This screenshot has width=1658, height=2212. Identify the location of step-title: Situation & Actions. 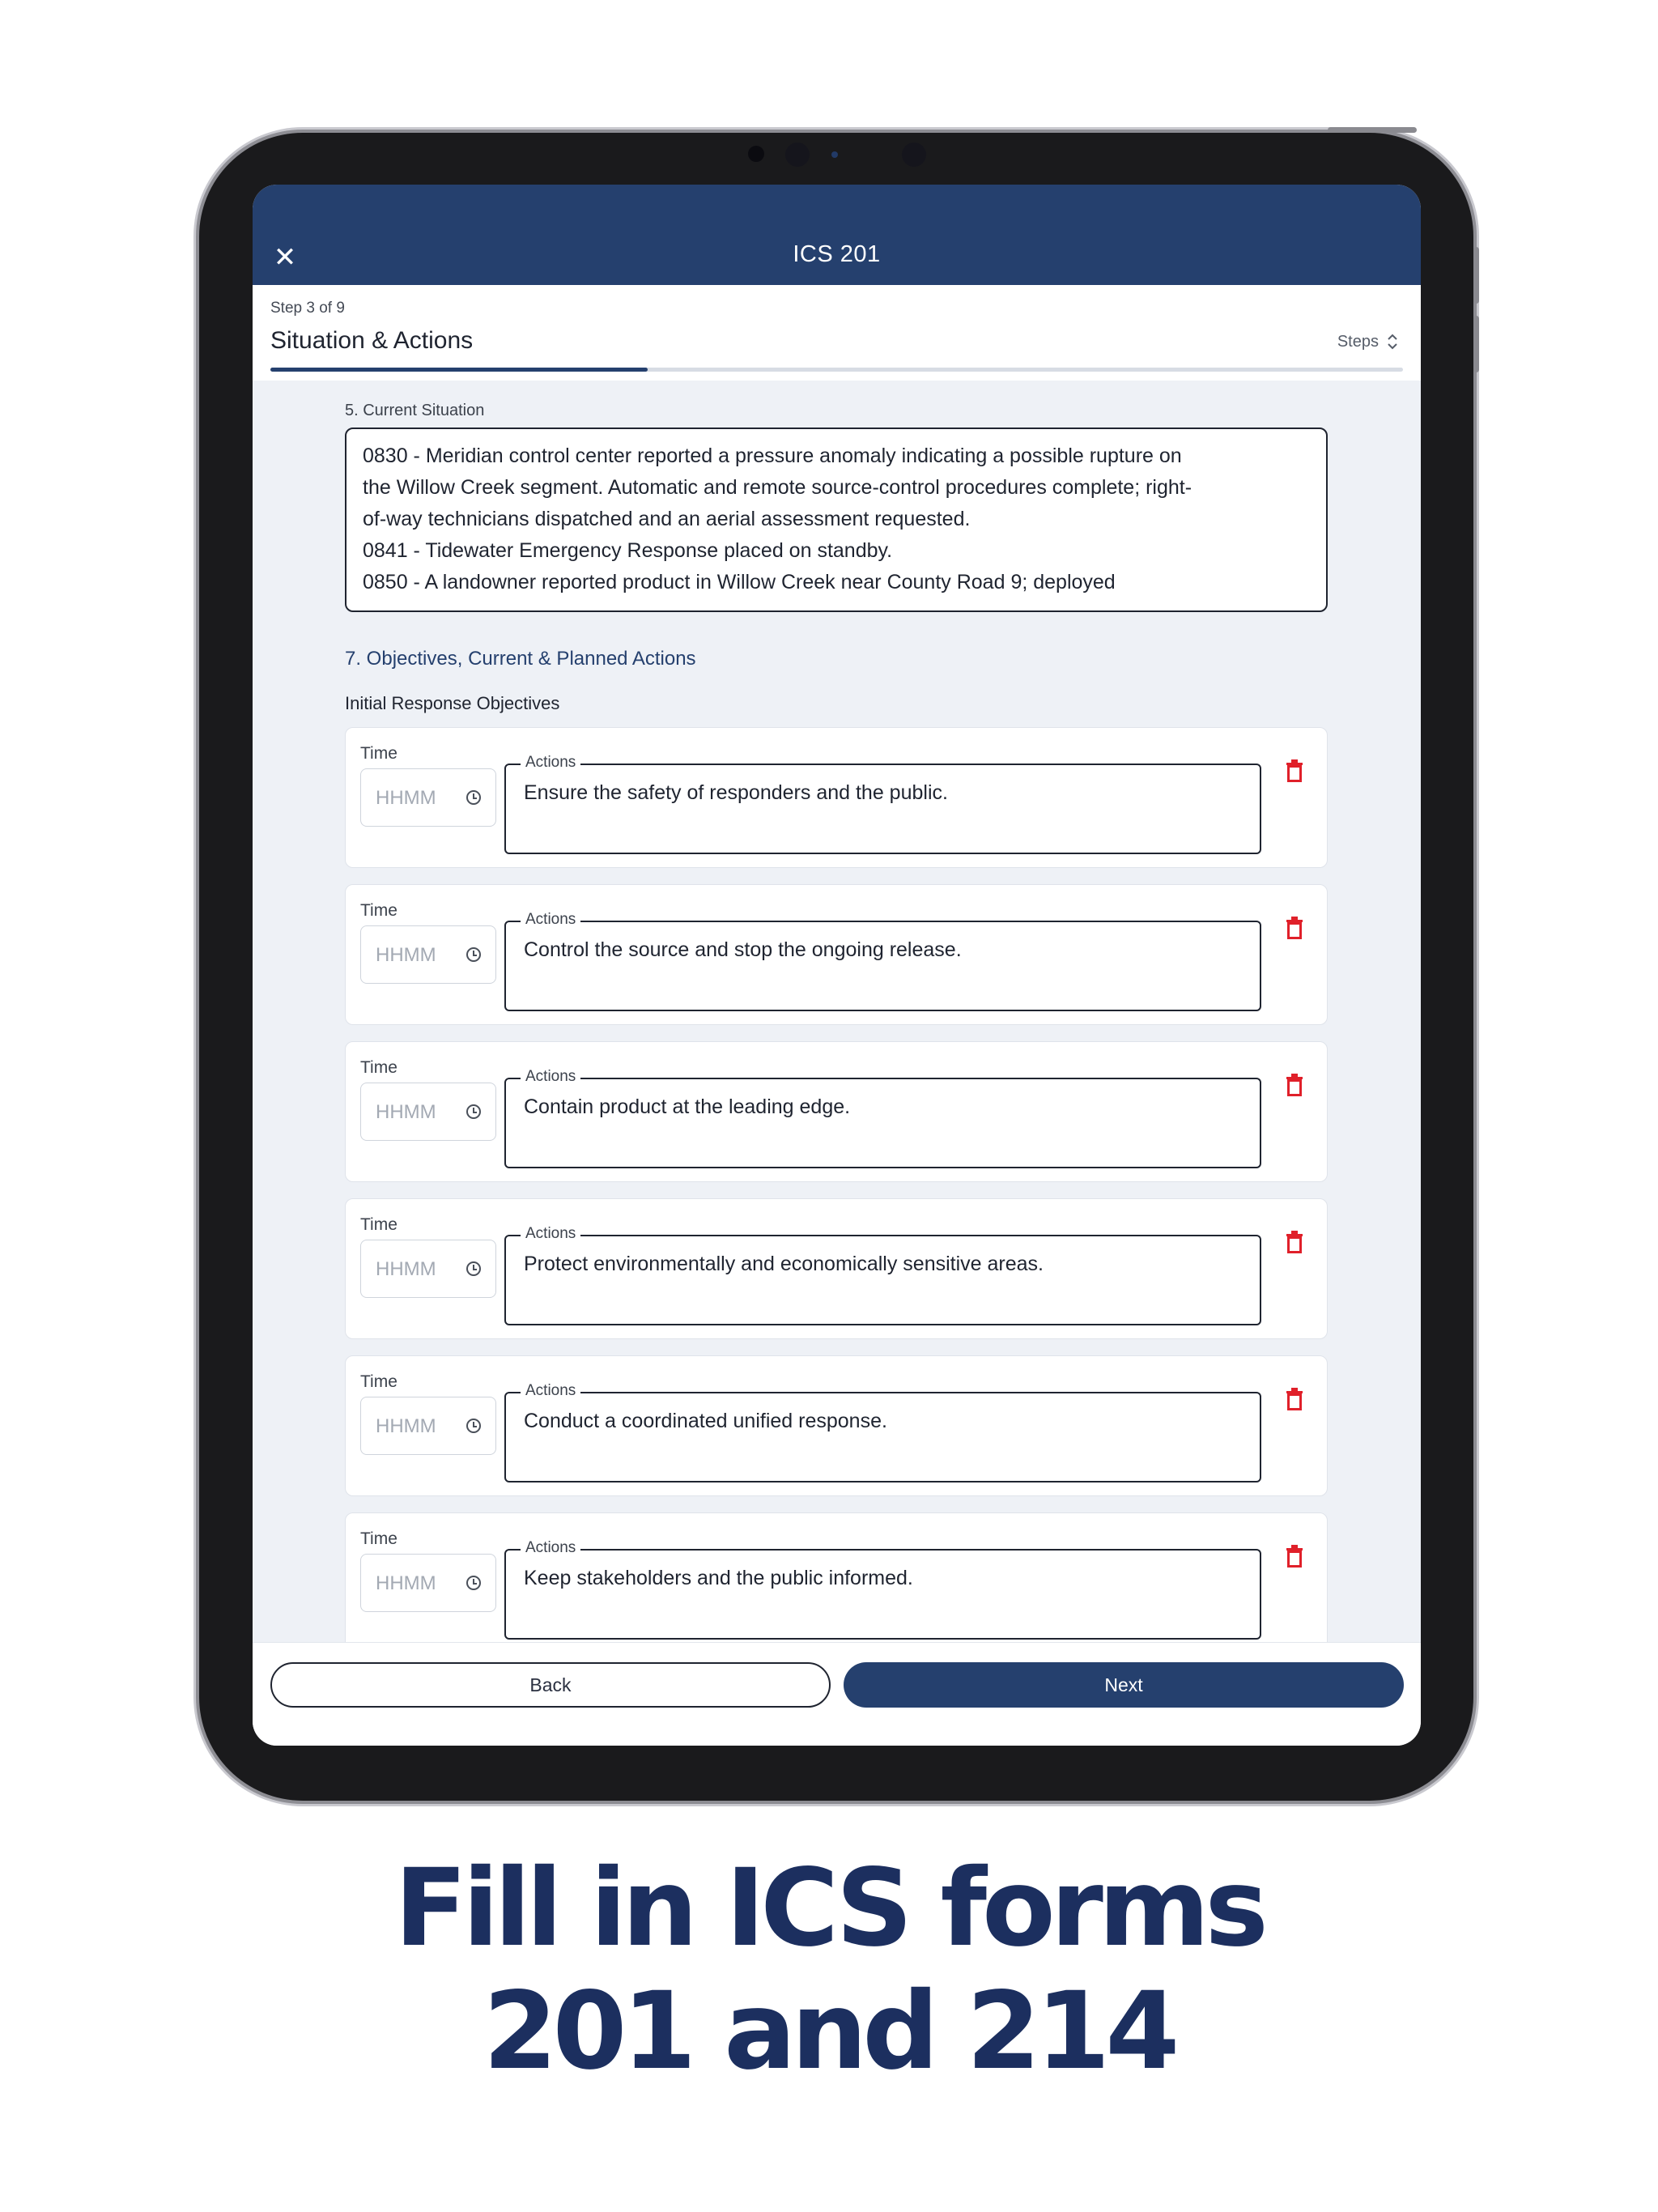
(372, 341).